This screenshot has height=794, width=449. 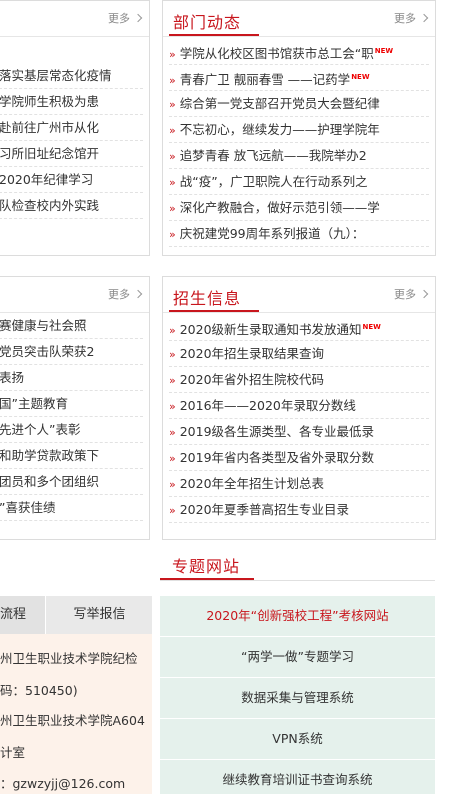 I want to click on list-item: » 2020级新生录取通知书发放通知NEW, so click(x=299, y=328).